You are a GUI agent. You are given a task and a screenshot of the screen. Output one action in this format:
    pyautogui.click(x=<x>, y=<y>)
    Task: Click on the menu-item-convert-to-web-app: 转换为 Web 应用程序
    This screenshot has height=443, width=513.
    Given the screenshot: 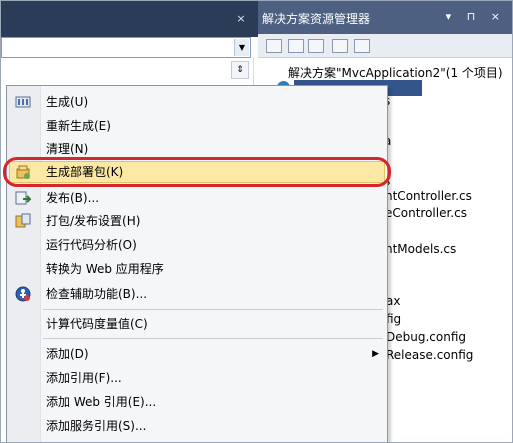 What is the action you would take?
    pyautogui.click(x=197, y=269)
    